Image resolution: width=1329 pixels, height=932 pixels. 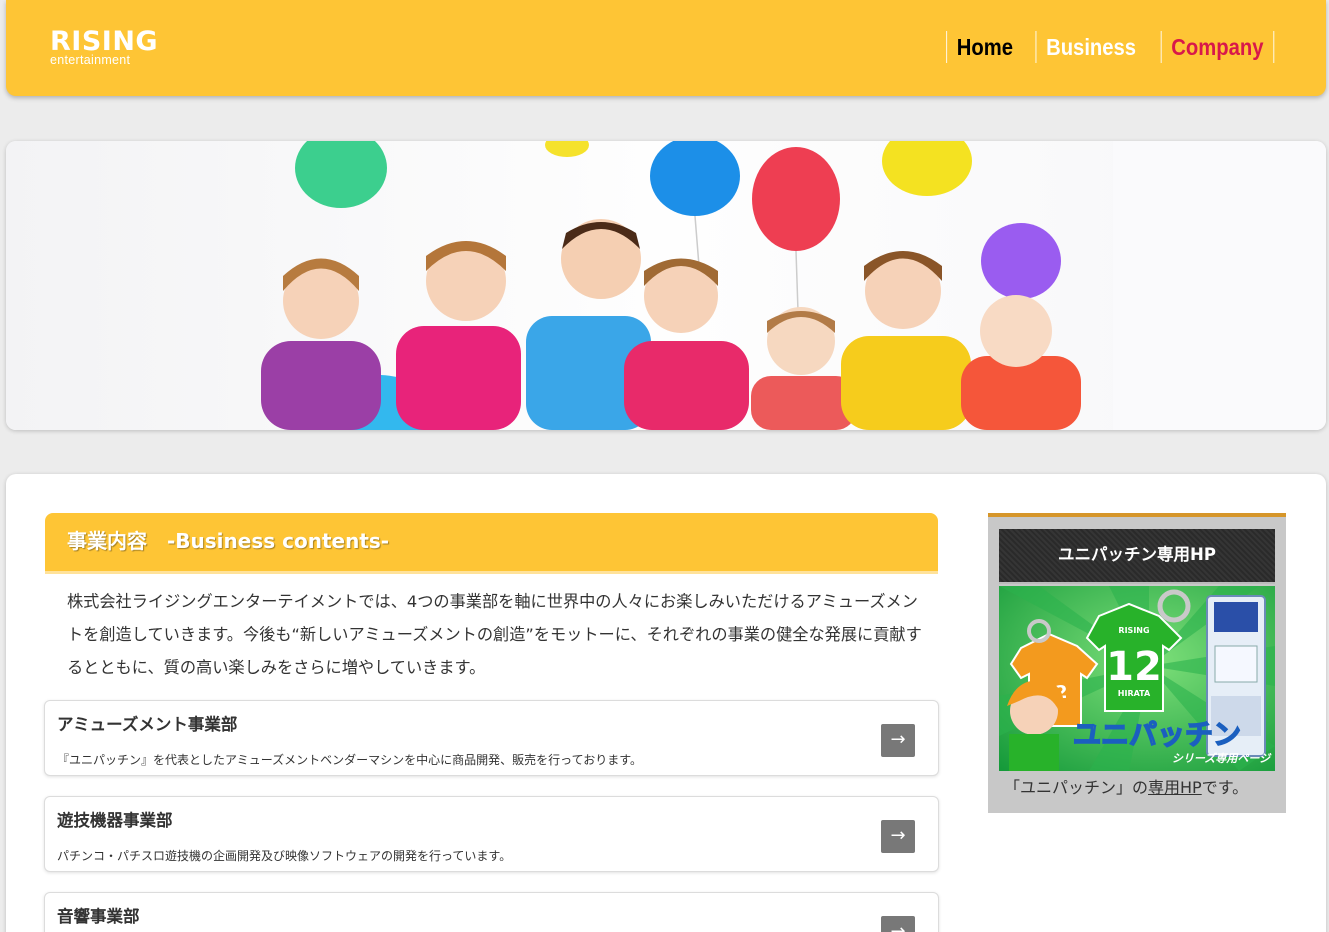 What do you see at coordinates (1225, 787) in the screenshot?
I see `caption-suffix: です。` at bounding box center [1225, 787].